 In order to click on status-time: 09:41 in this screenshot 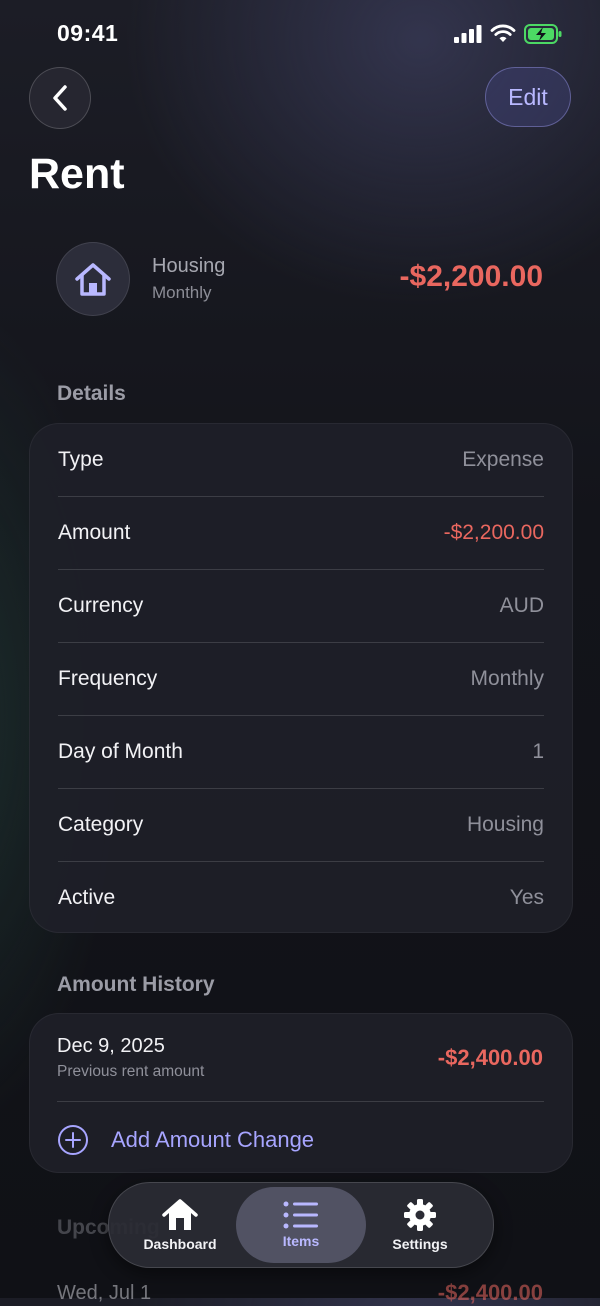, I will do `click(88, 33)`.